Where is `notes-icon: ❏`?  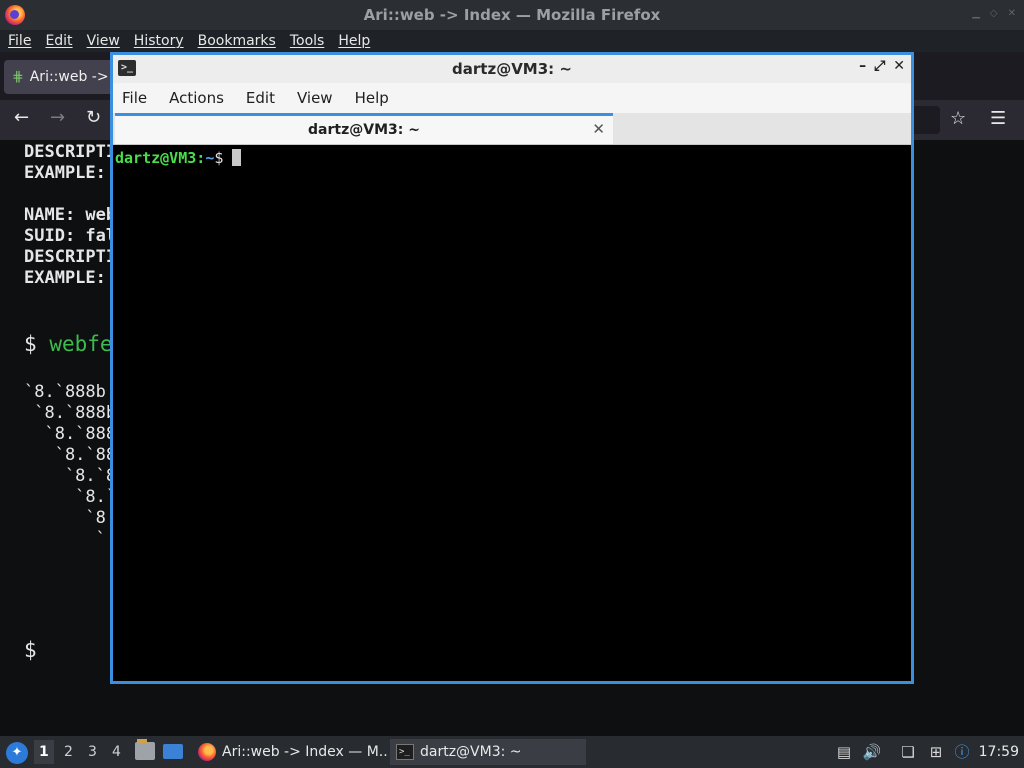 notes-icon: ❏ is located at coordinates (908, 752).